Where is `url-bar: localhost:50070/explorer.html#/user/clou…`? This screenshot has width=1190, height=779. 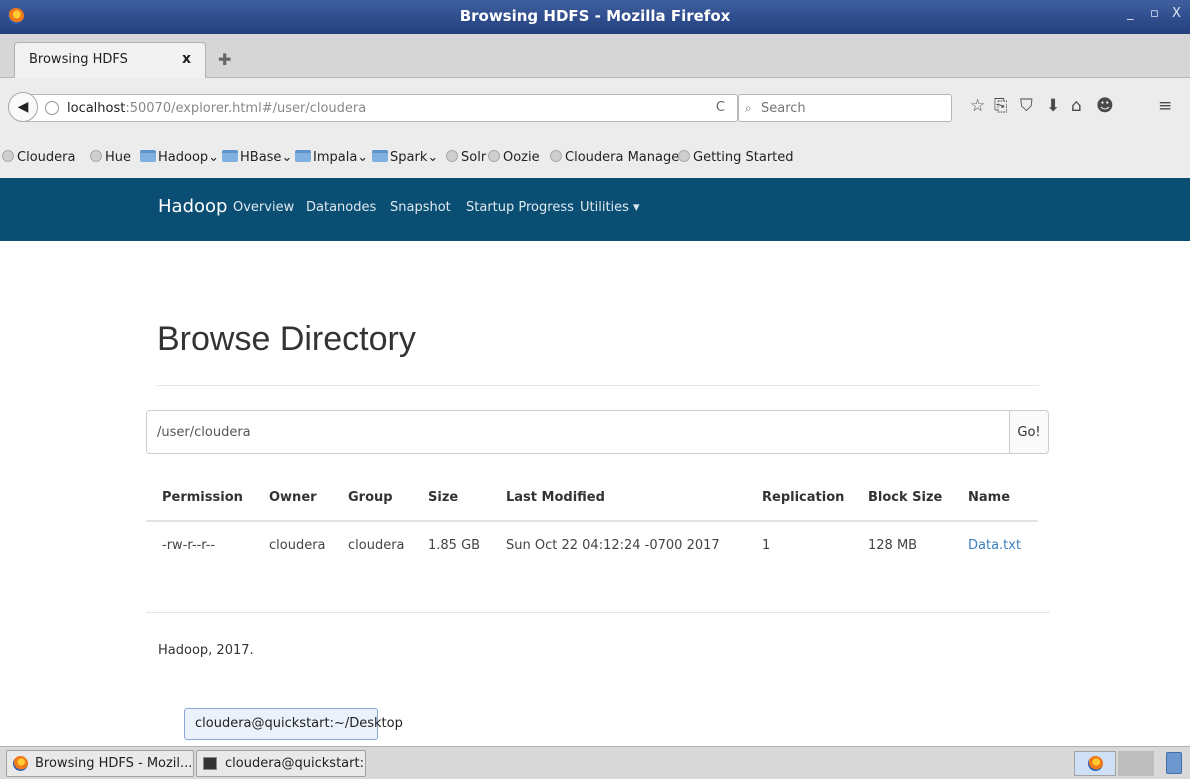 url-bar: localhost:50070/explorer.html#/user/clou… is located at coordinates (382, 108).